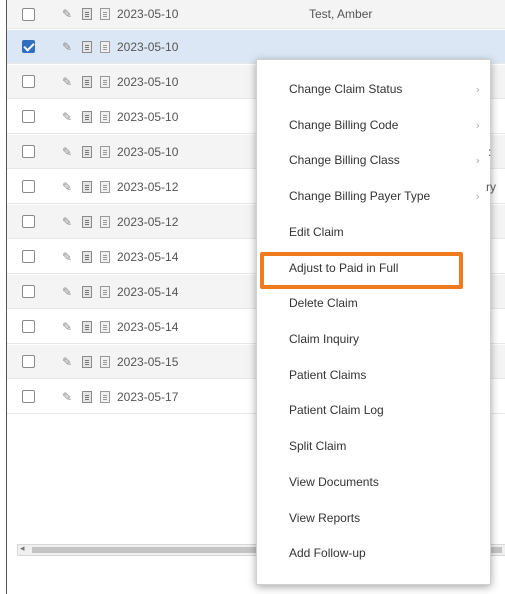 This screenshot has width=505, height=594. Describe the element at coordinates (490, 152) in the screenshot. I see `cell-text-peek: :` at that location.